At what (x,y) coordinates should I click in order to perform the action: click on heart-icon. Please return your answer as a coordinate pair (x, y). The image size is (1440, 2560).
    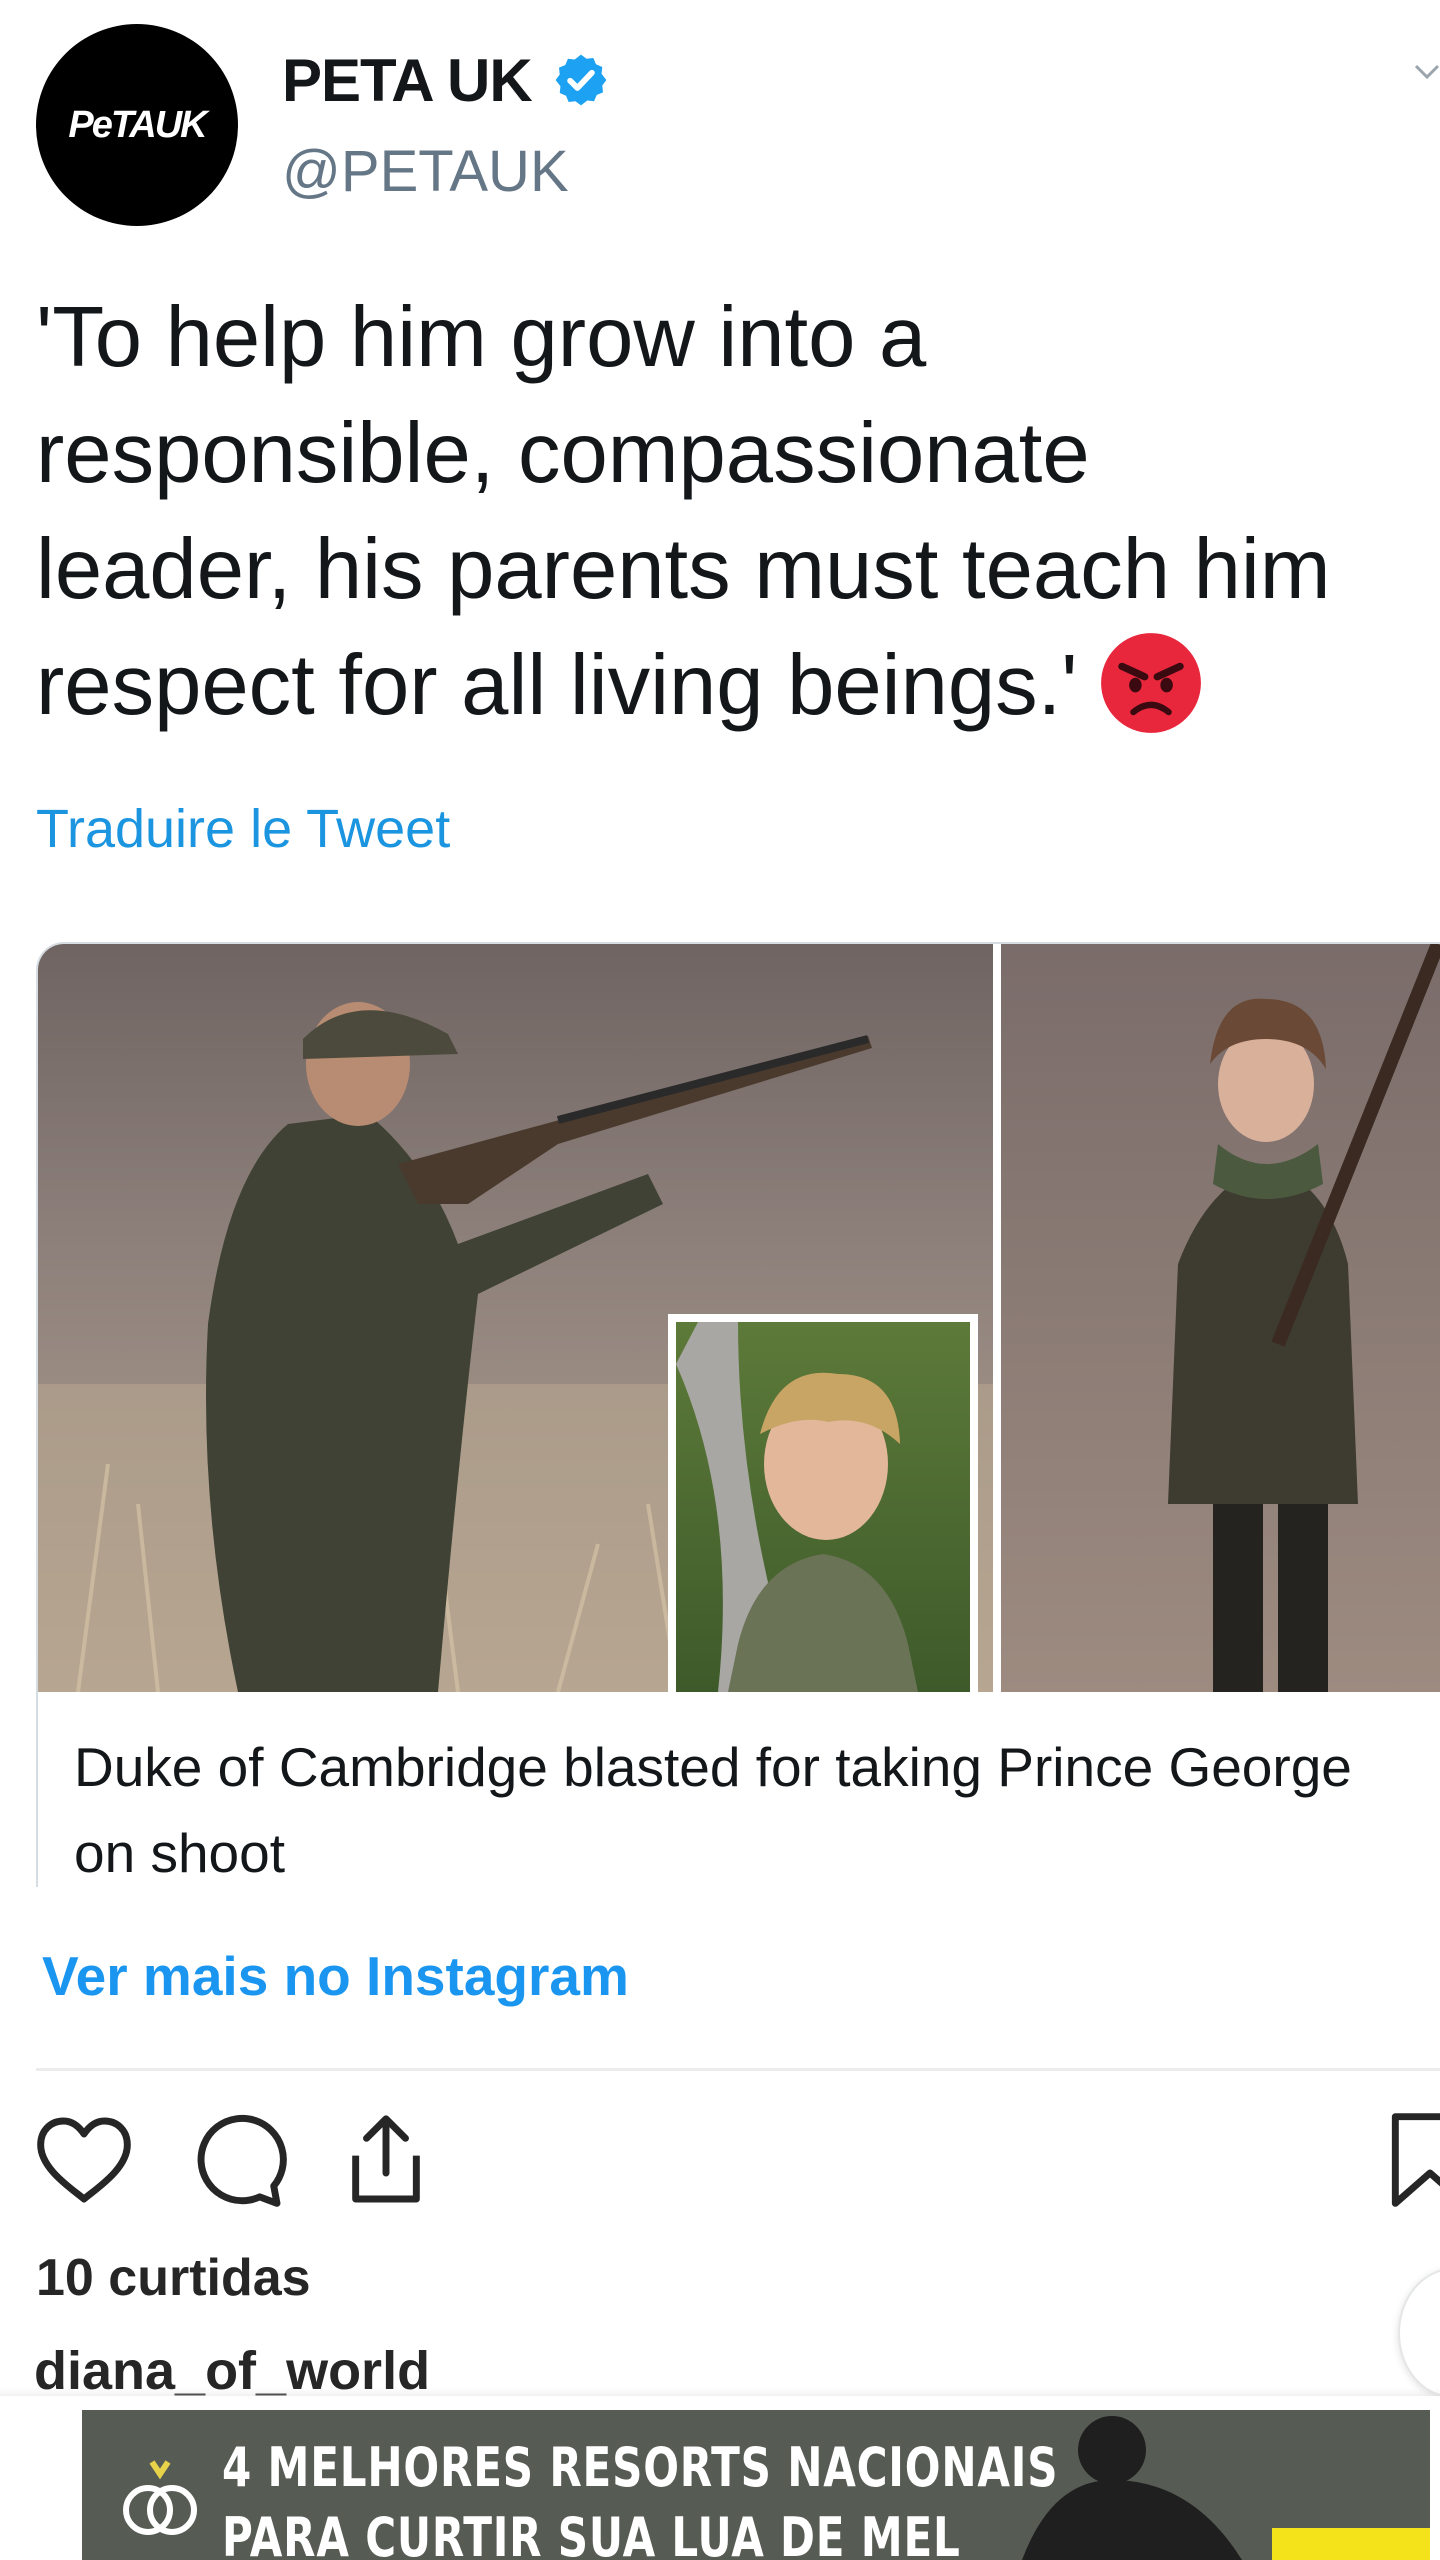
    Looking at the image, I should click on (84, 2160).